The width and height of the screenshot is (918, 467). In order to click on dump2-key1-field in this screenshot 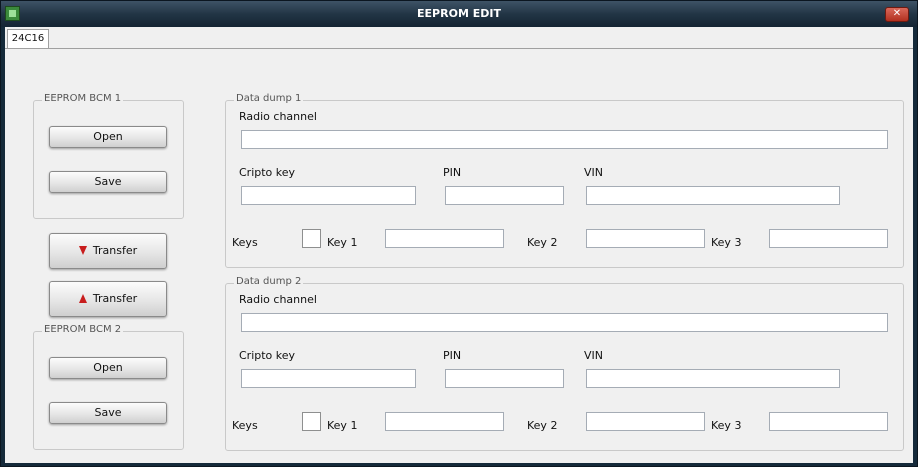, I will do `click(444, 421)`.